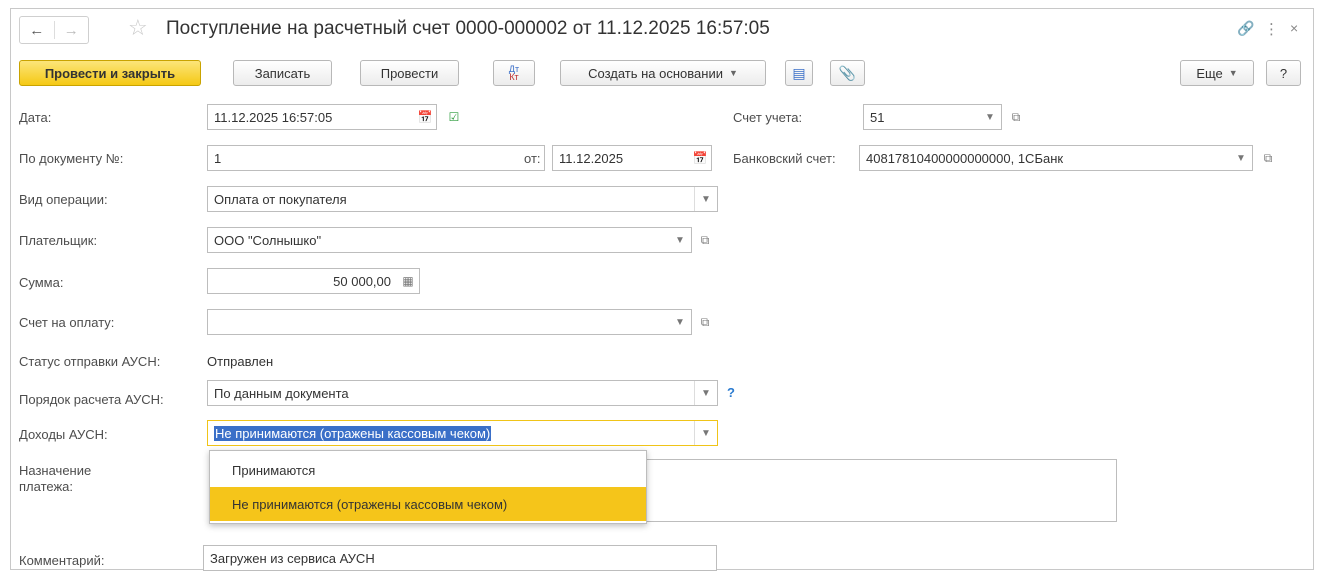 The height and width of the screenshot is (575, 1322). Describe the element at coordinates (1294, 28) in the screenshot. I see `close-icon: ×` at that location.